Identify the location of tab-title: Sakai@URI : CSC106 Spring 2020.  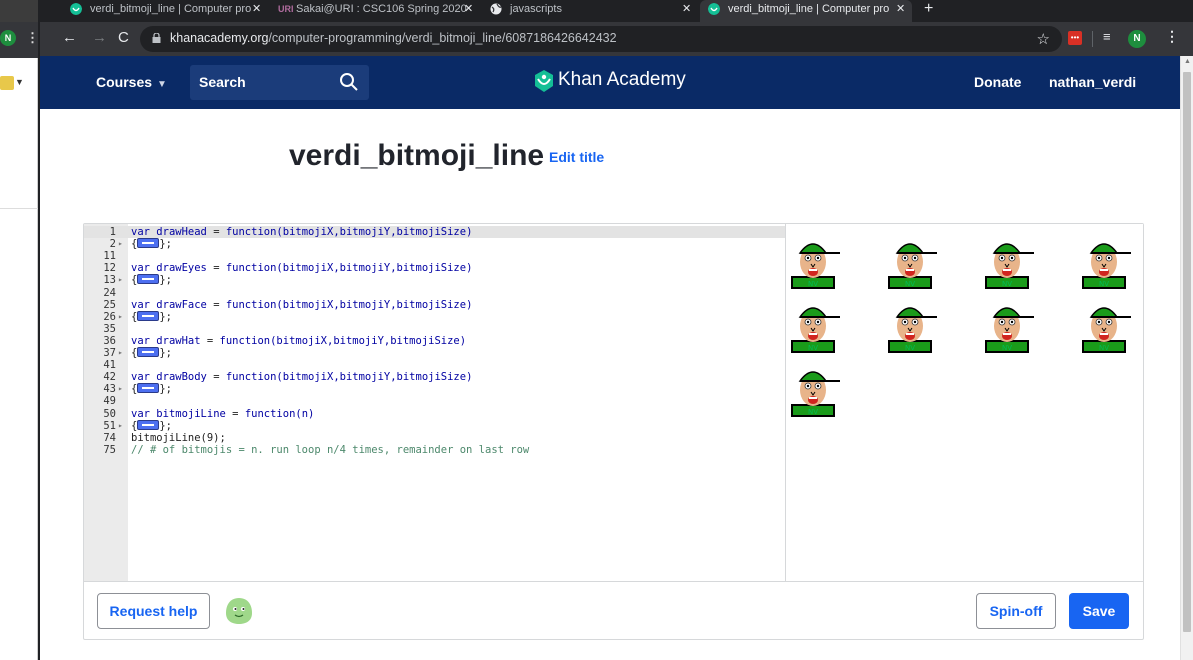
(381, 9).